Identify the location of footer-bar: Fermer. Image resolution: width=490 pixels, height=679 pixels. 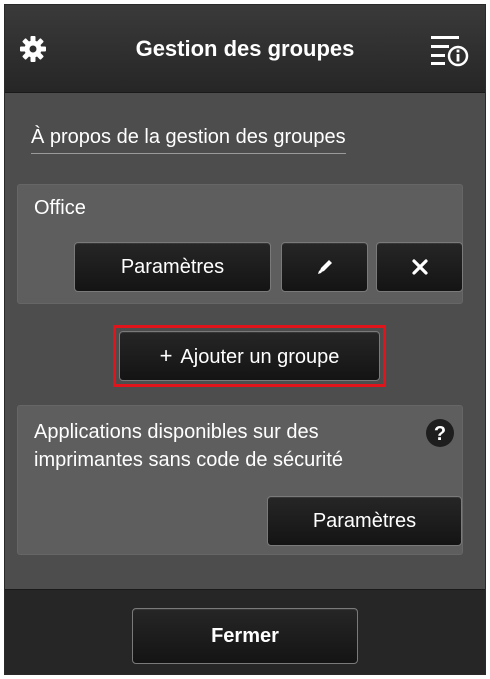
(245, 631).